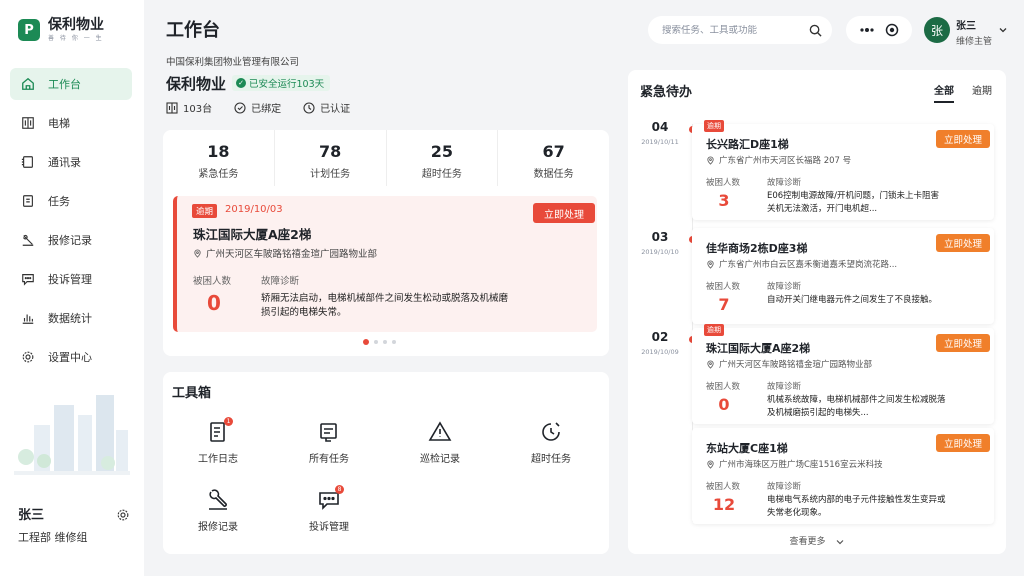 This screenshot has height=576, width=1024. What do you see at coordinates (660, 352) in the screenshot?
I see `timeline-full-date: 2019/10/09` at bounding box center [660, 352].